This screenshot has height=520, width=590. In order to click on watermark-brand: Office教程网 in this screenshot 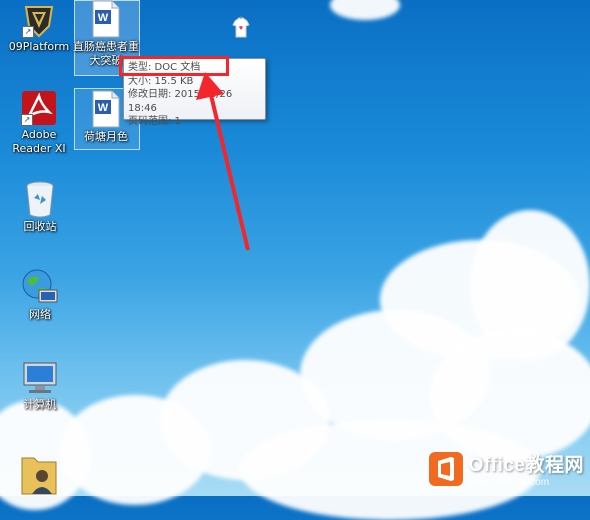, I will do `click(526, 465)`.